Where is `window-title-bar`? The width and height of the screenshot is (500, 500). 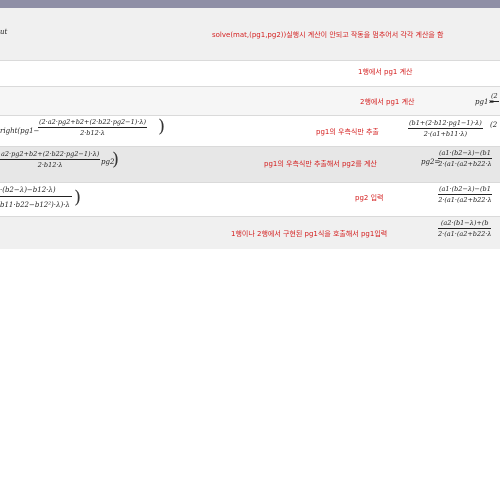 window-title-bar is located at coordinates (250, 4).